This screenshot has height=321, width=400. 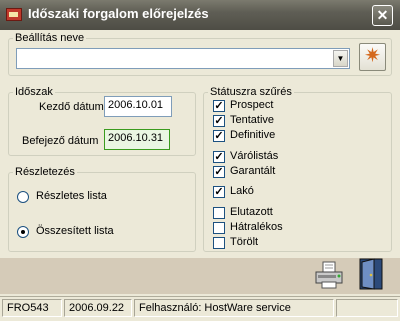 I want to click on end-date-input: 2006.10.31, so click(x=137, y=139).